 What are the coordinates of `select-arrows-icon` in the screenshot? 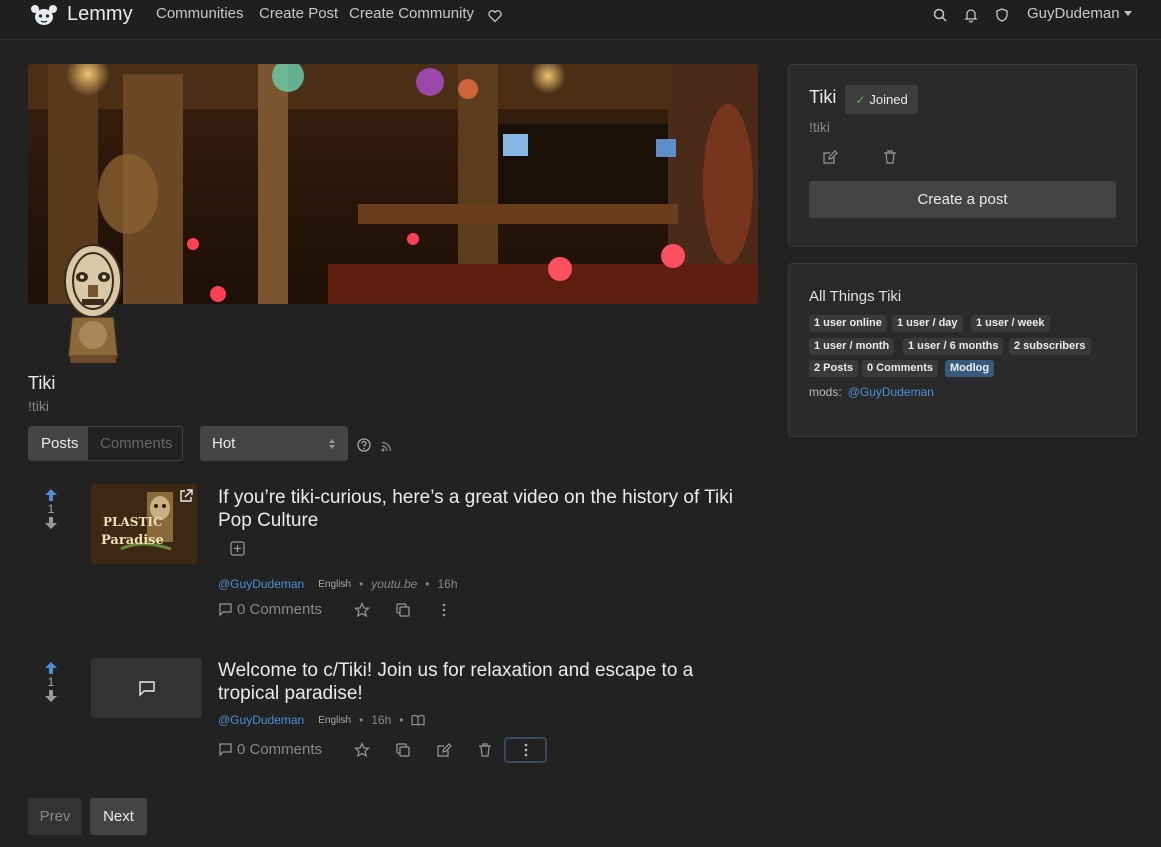 It's located at (332, 444).